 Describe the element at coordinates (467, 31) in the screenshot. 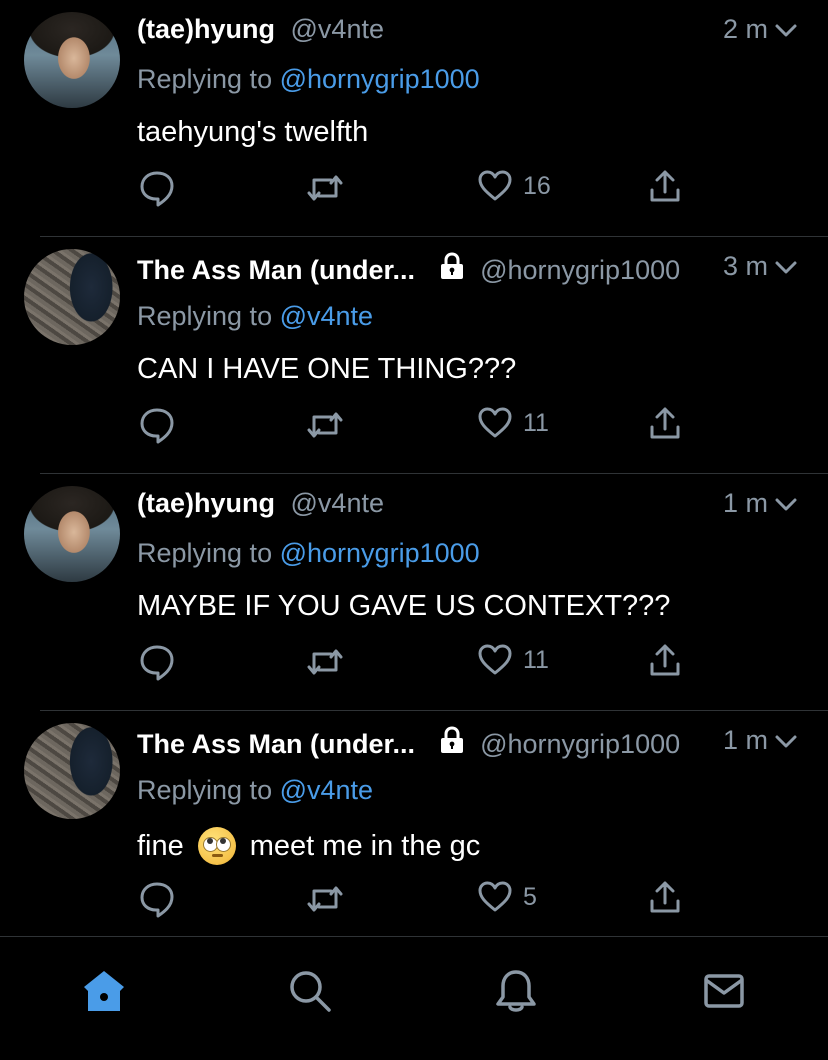

I see `tweet-header: (tae)hyung @v4nte 2 m` at that location.